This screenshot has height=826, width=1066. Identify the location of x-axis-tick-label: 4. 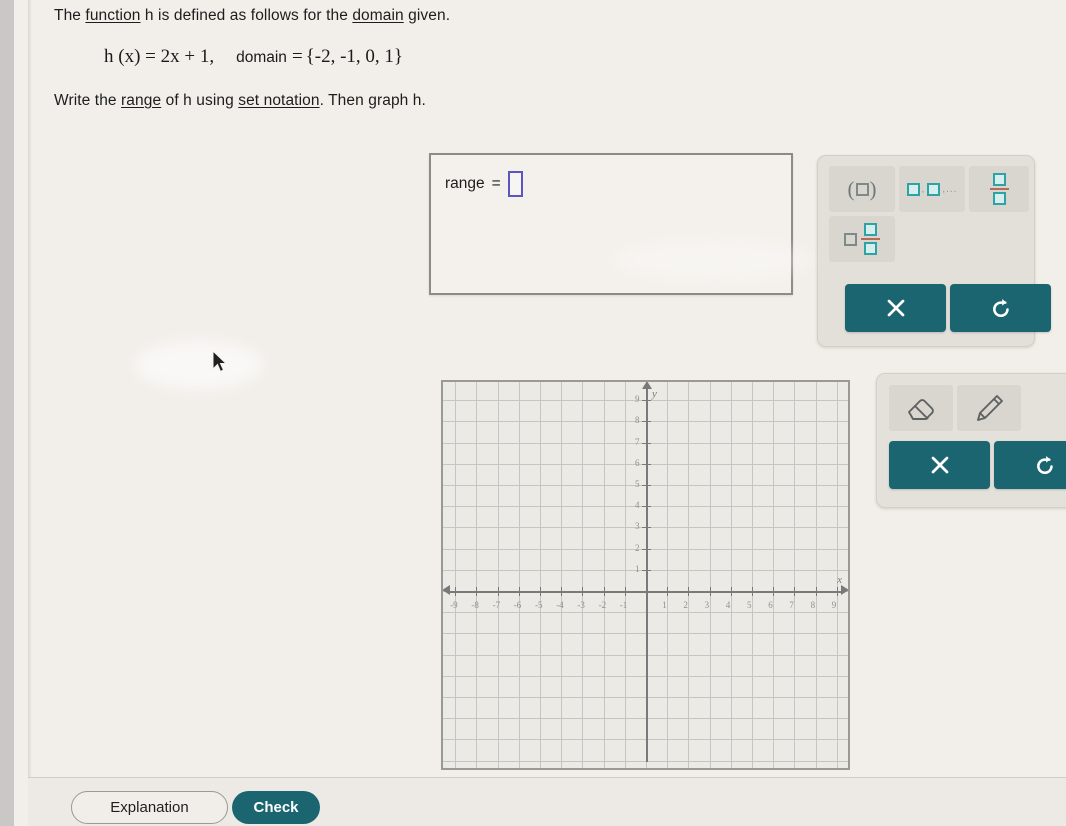
(728, 605).